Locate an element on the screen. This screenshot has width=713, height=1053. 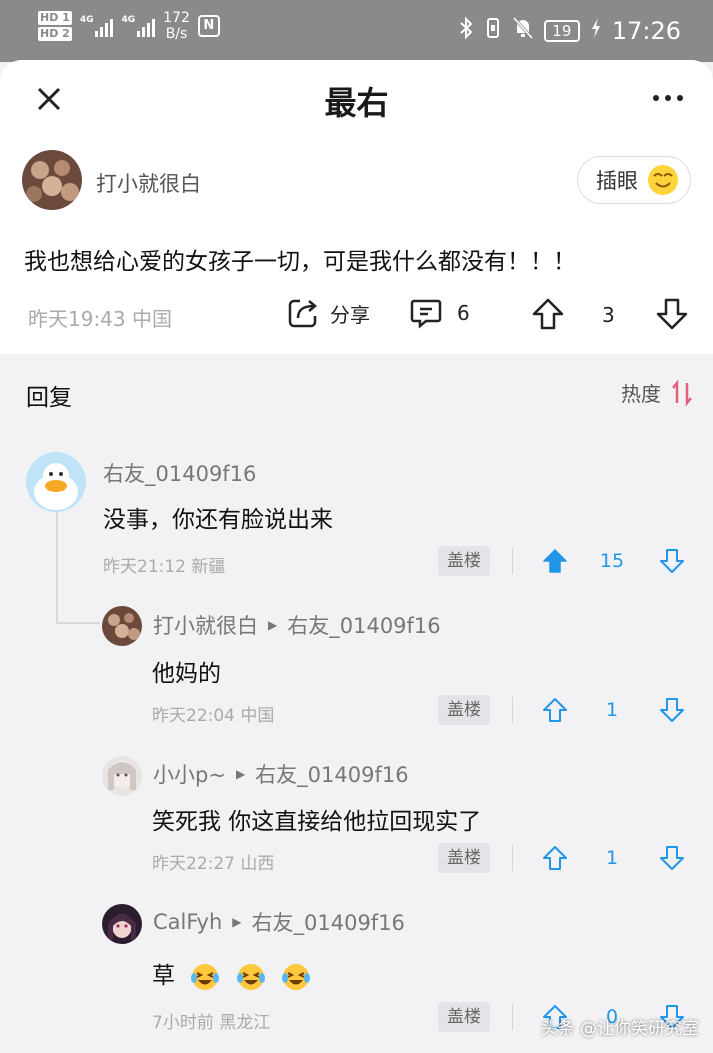
comment-time-location: 昨天22:27 山西 is located at coordinates (213, 864).